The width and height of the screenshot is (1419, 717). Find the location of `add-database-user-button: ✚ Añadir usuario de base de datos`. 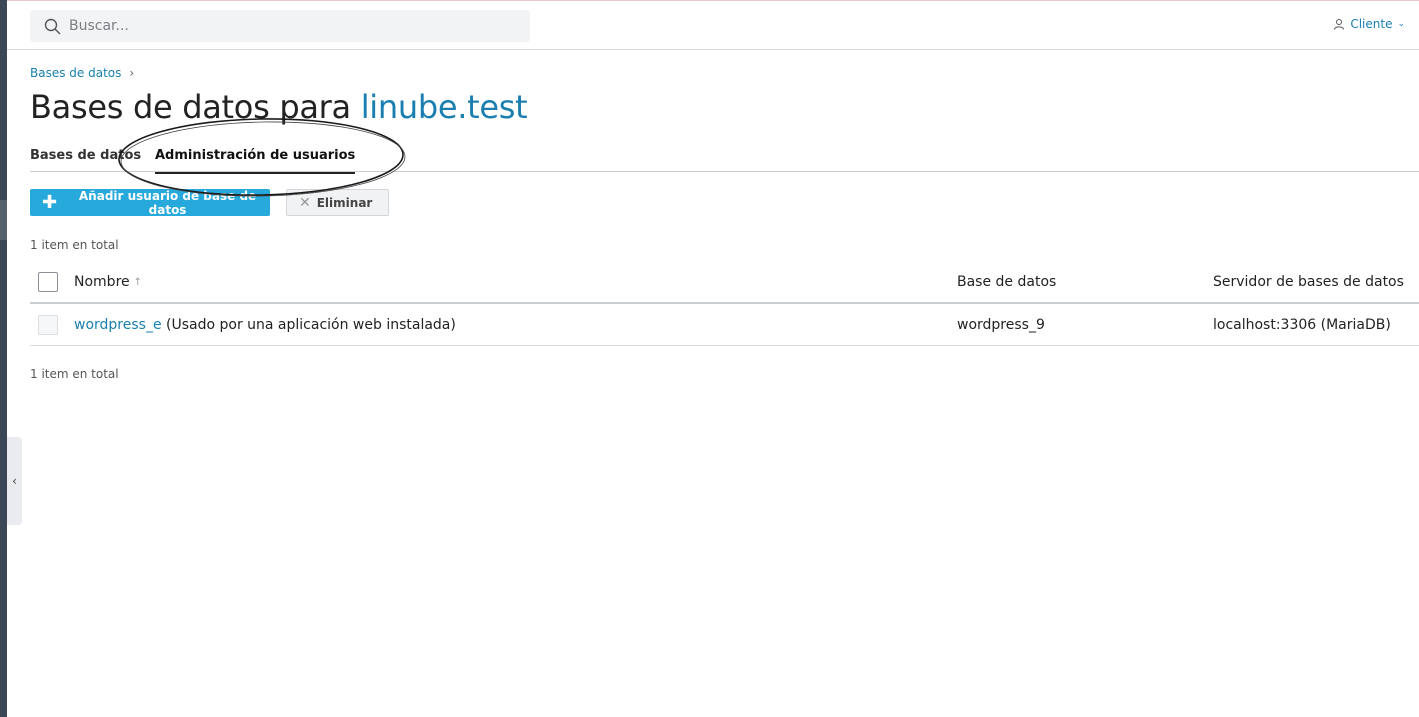

add-database-user-button: ✚ Añadir usuario de base de datos is located at coordinates (150, 202).